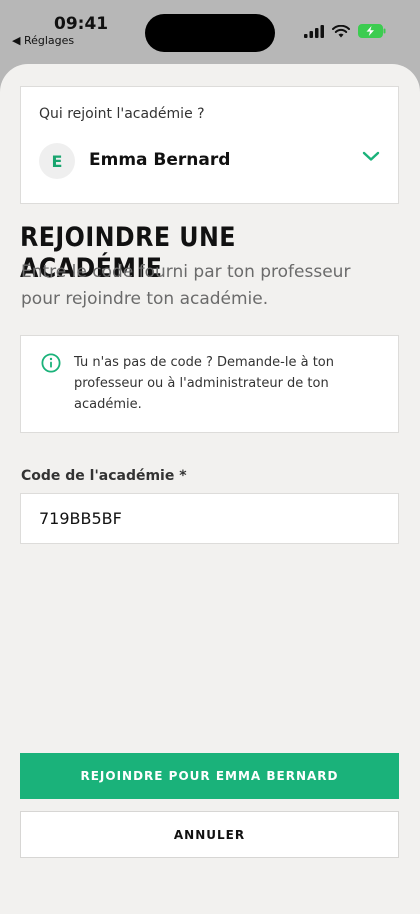 This screenshot has width=420, height=914. What do you see at coordinates (314, 31) in the screenshot?
I see `signal-icon` at bounding box center [314, 31].